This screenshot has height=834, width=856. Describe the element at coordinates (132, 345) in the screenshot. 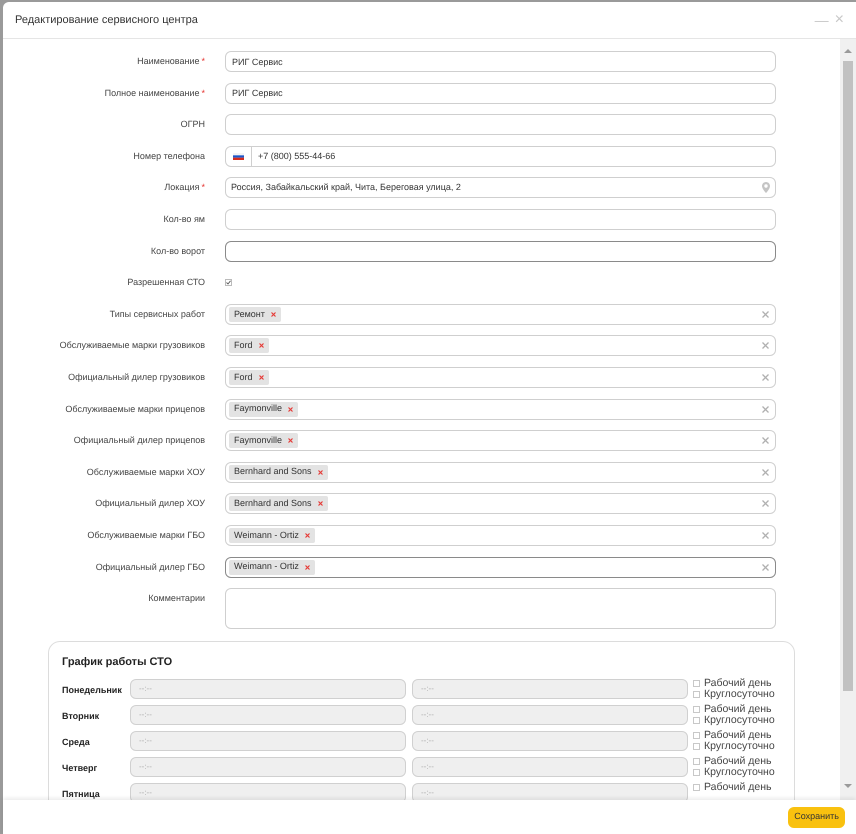

I see `field-label: Обслуживаемые марки грузовиков` at that location.